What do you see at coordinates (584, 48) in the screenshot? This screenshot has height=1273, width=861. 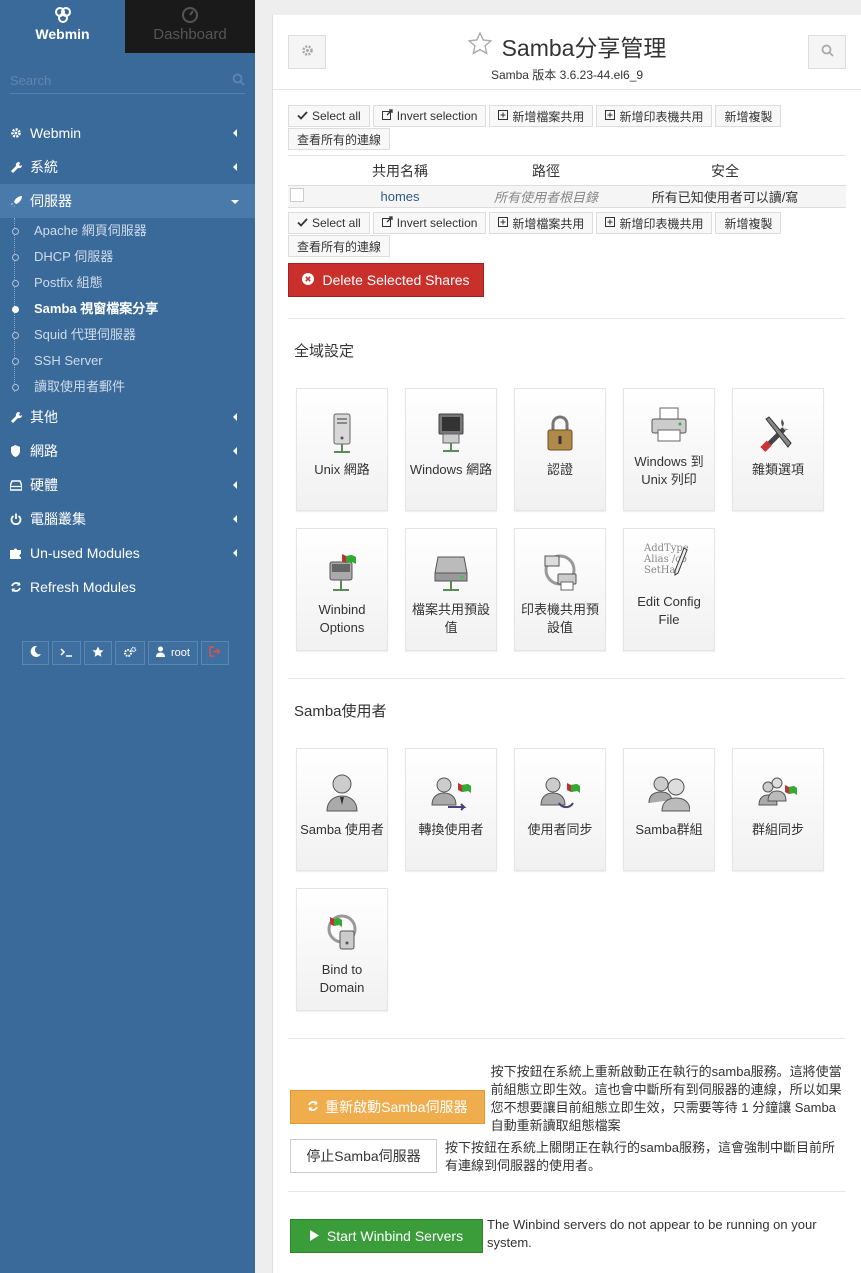 I see `page-title: Samba分享管理` at bounding box center [584, 48].